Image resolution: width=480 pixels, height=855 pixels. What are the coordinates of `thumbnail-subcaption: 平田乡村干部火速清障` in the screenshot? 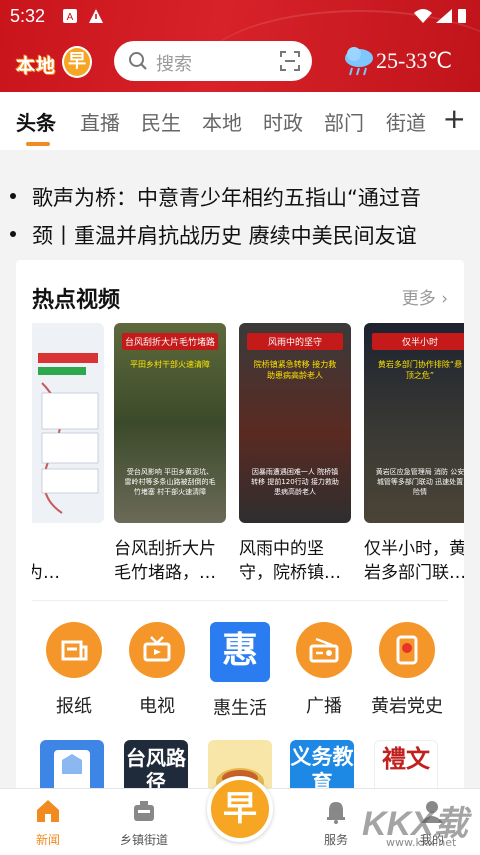 It's located at (170, 364).